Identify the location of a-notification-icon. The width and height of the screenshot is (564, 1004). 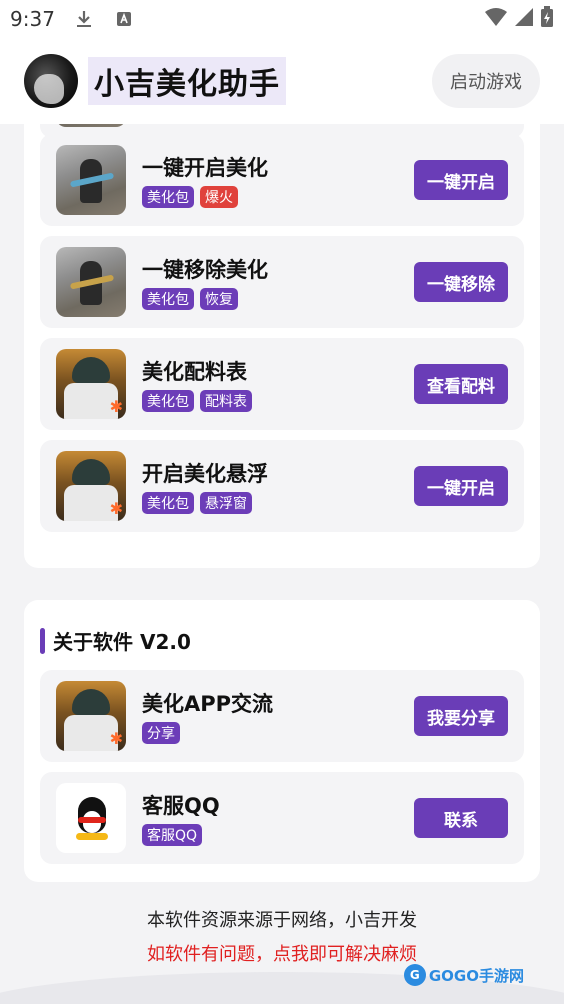
(124, 19).